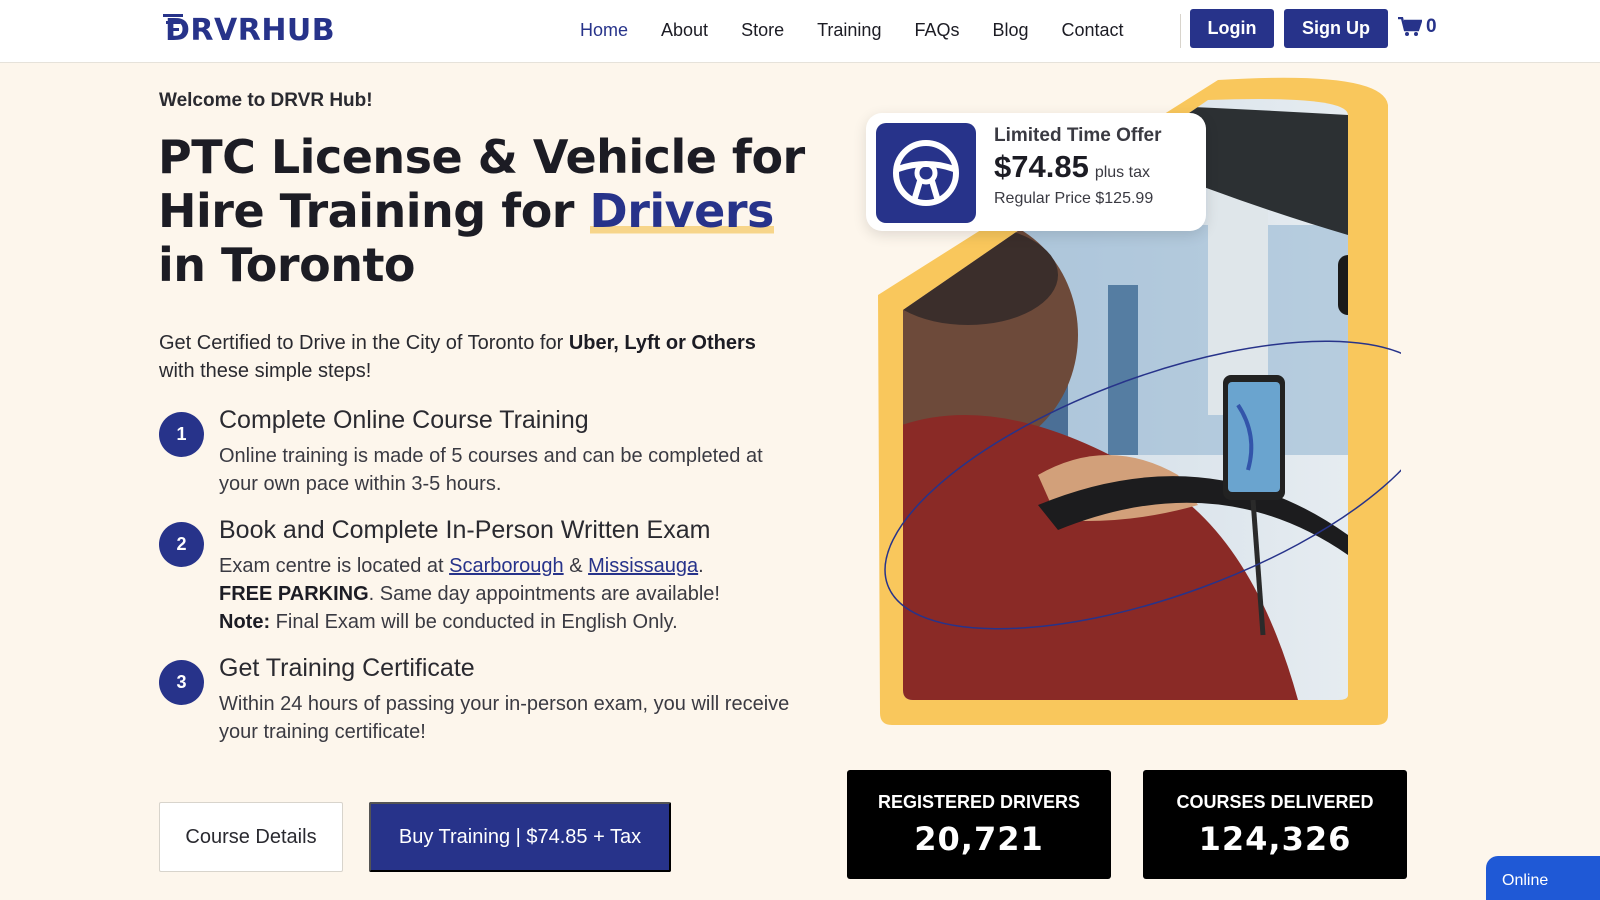  I want to click on stat-label: COURSES DELIVERED, so click(1275, 802).